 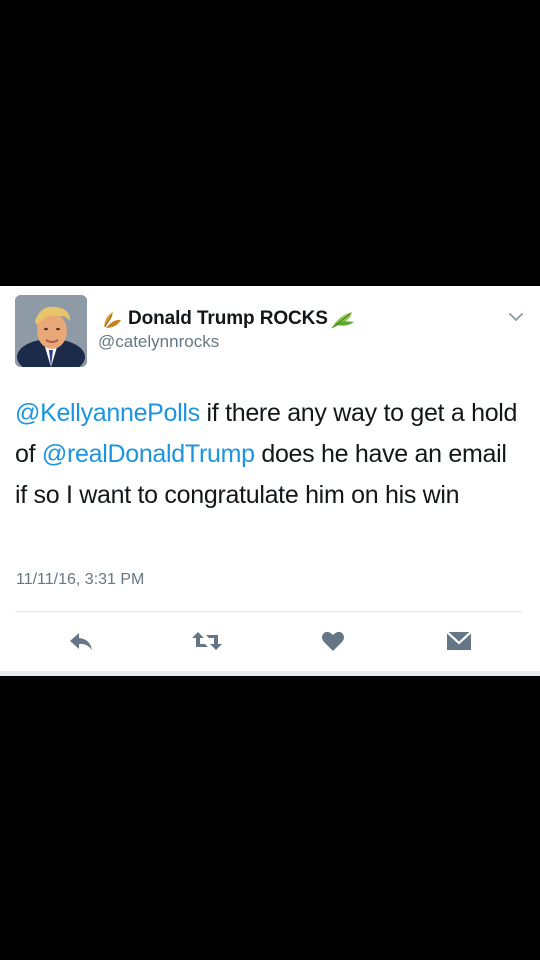 I want to click on display-name: Donald Trump ROCKS, so click(x=228, y=319).